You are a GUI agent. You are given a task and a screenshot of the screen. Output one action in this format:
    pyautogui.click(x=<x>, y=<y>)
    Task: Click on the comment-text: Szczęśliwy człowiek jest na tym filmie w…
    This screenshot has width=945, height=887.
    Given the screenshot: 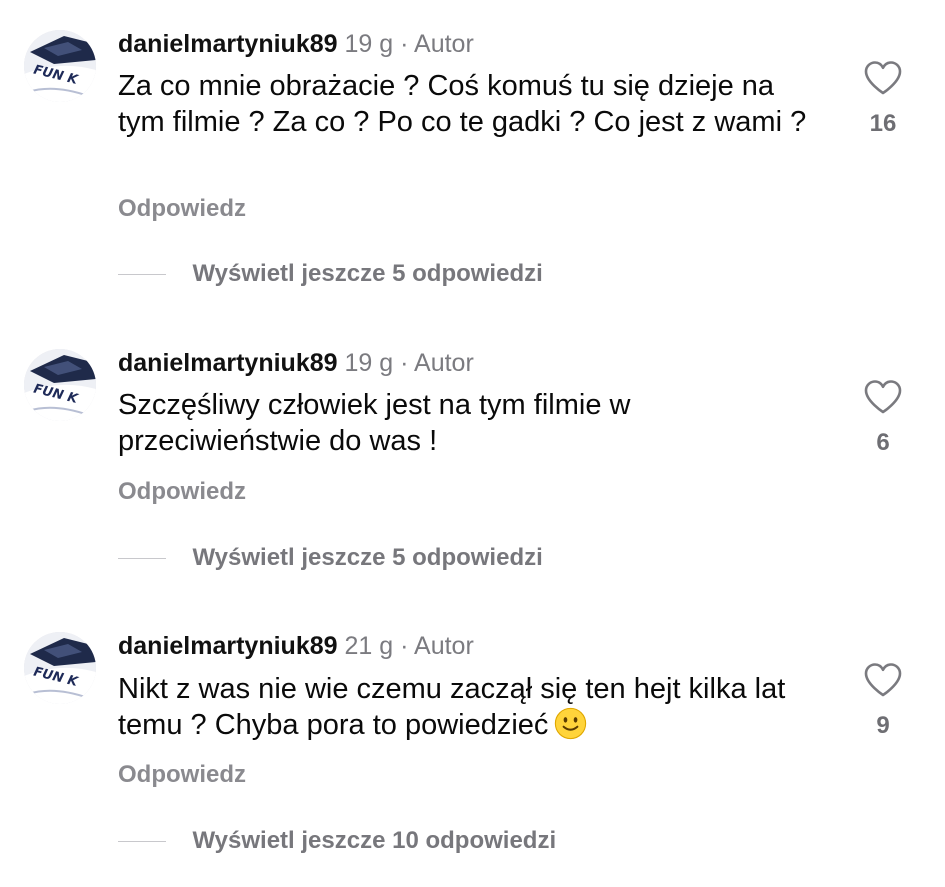 What is the action you would take?
    pyautogui.click(x=374, y=423)
    